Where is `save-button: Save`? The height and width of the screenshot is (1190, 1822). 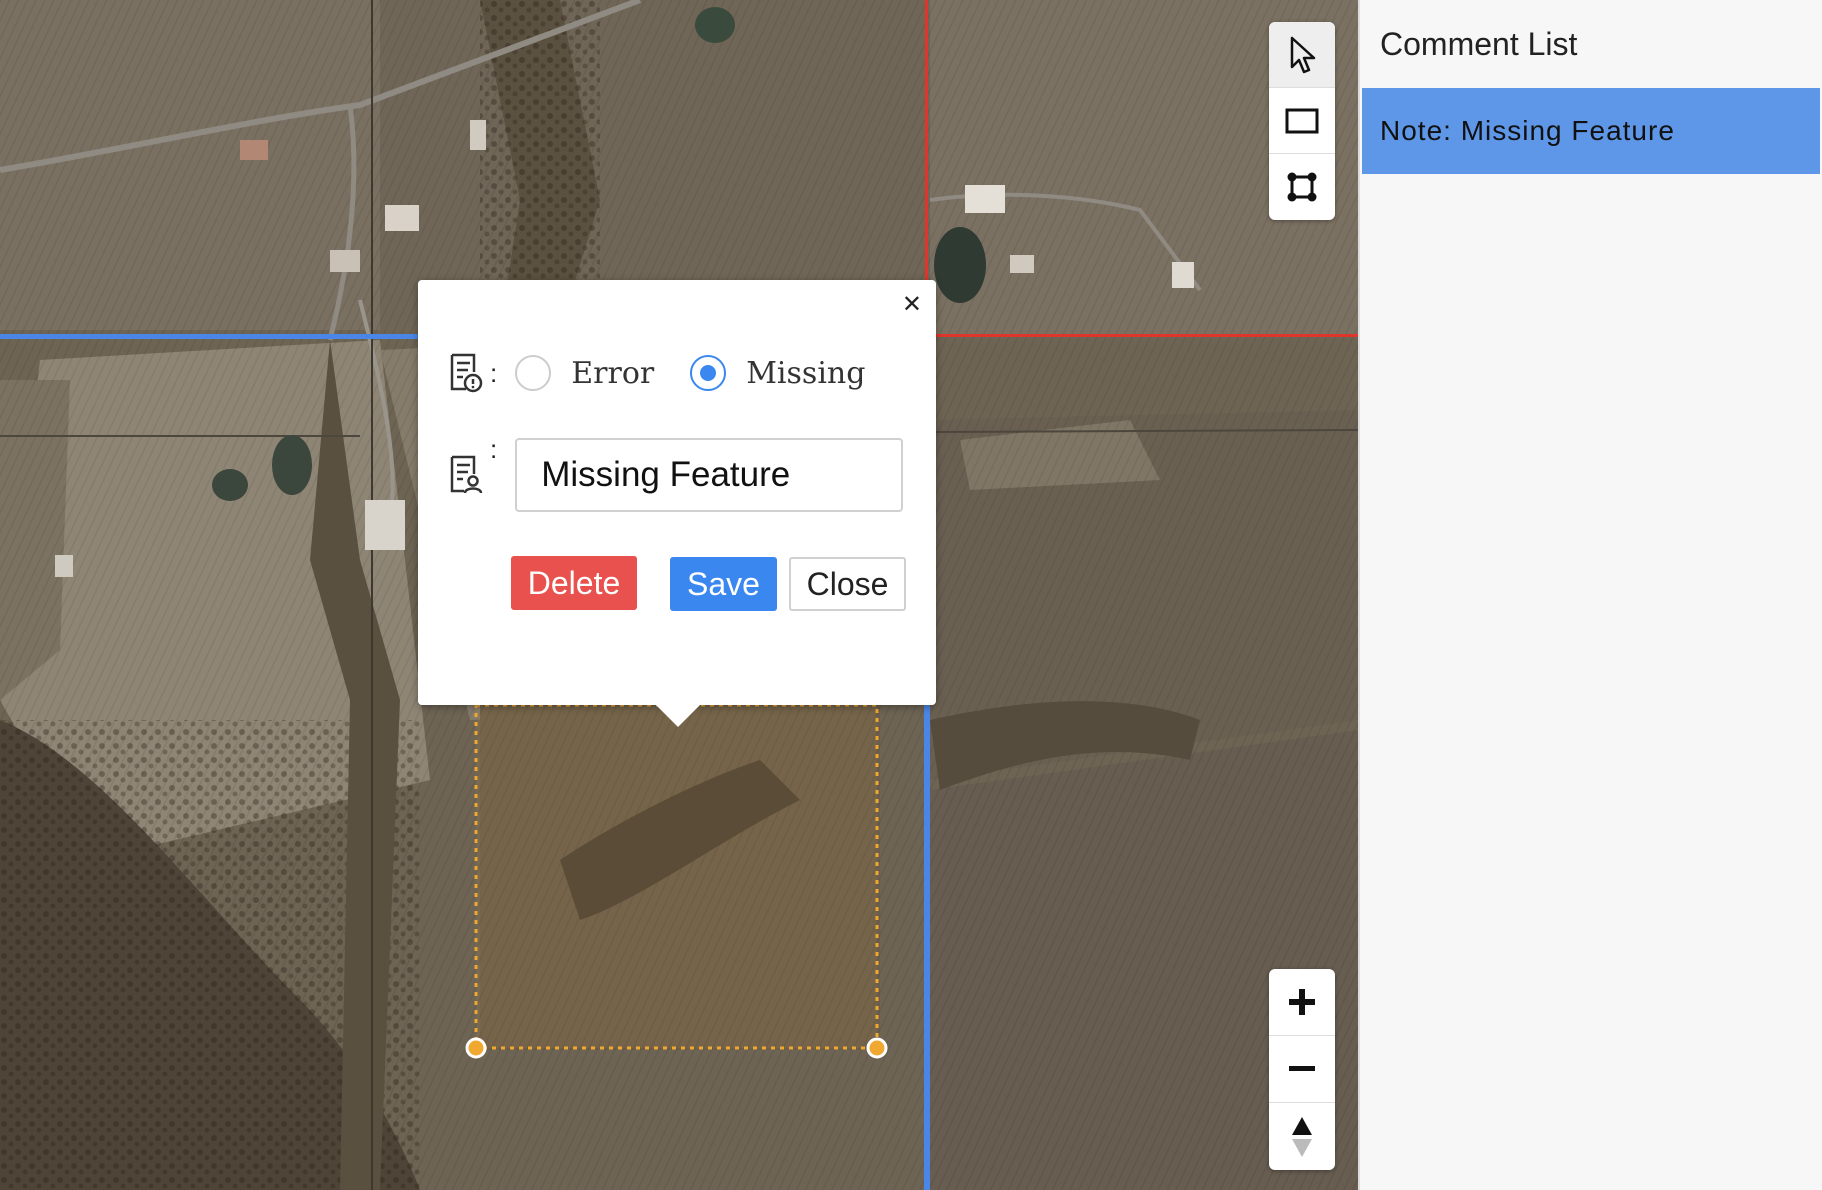 save-button: Save is located at coordinates (723, 584).